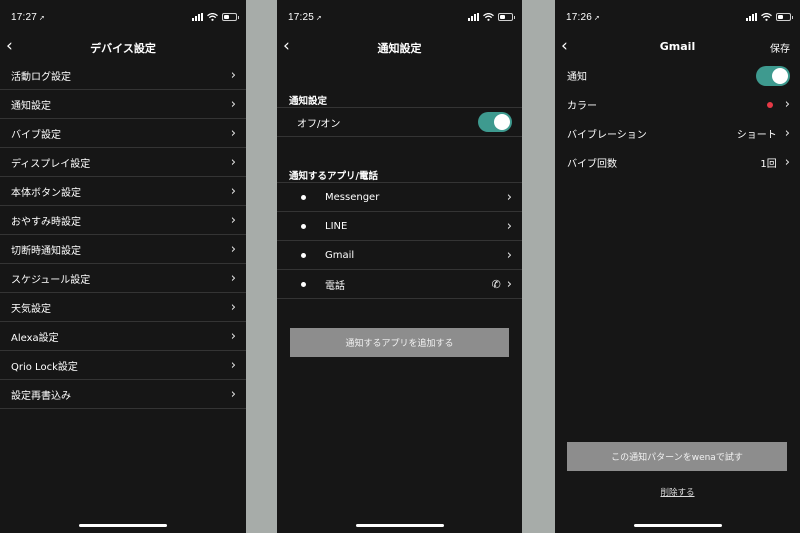 This screenshot has width=800, height=533. Describe the element at coordinates (399, 18) in the screenshot. I see `status-bar: 17:25 ➚` at that location.